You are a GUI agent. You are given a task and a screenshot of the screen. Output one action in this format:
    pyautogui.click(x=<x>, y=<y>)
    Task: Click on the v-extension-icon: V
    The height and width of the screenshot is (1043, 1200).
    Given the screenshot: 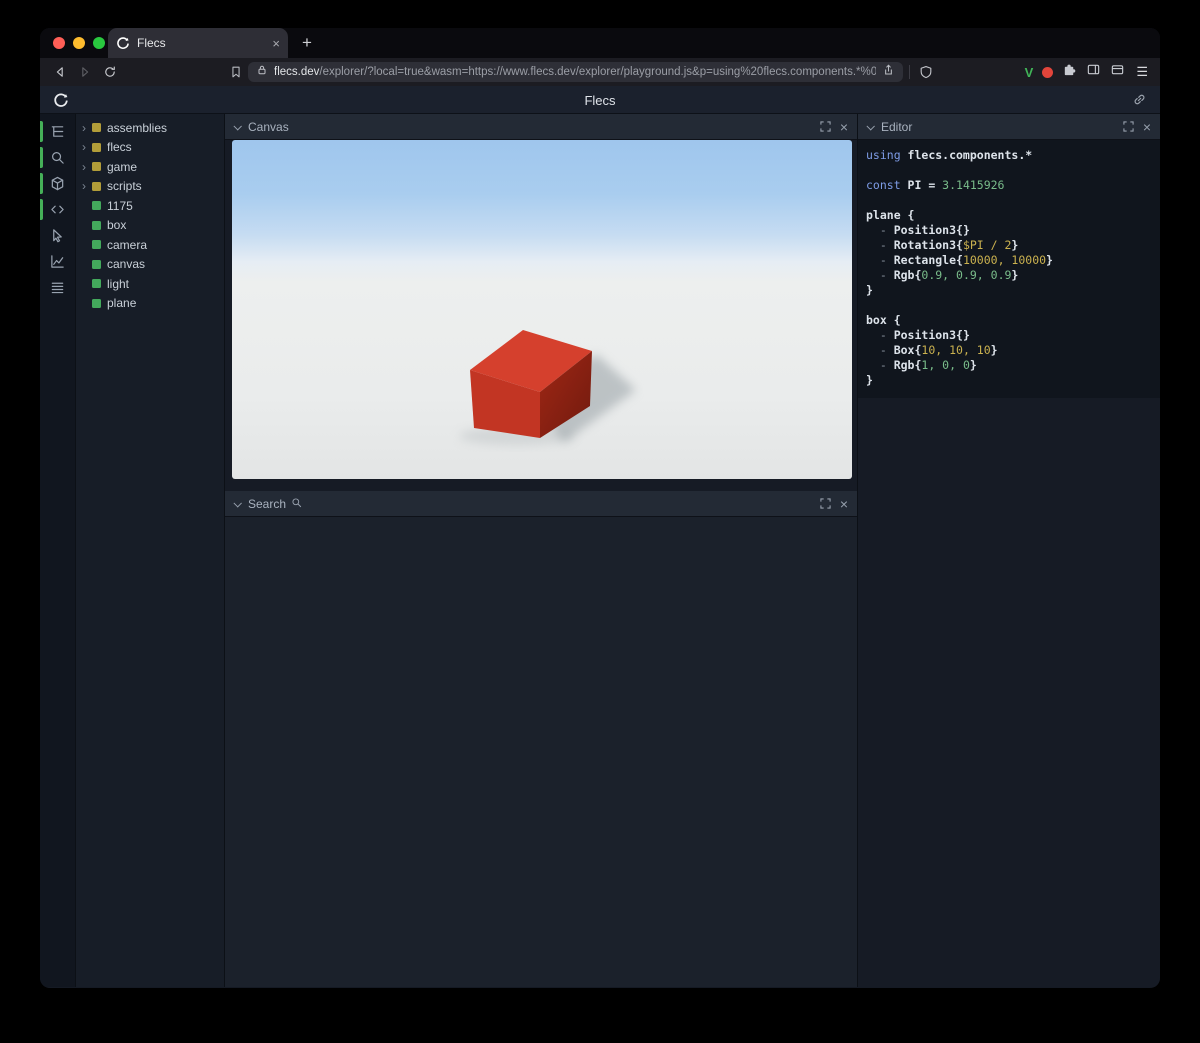 What is the action you would take?
    pyautogui.click(x=1029, y=72)
    